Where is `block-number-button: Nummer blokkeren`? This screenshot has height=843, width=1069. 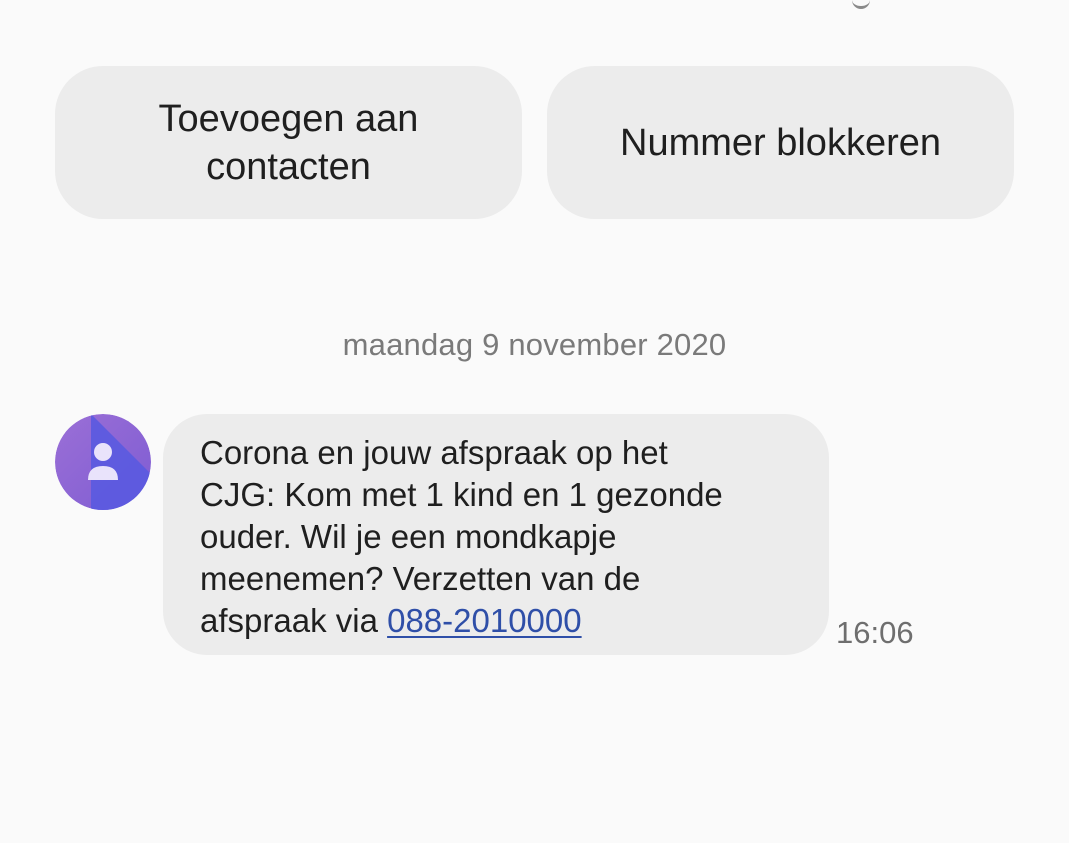 block-number-button: Nummer blokkeren is located at coordinates (780, 142).